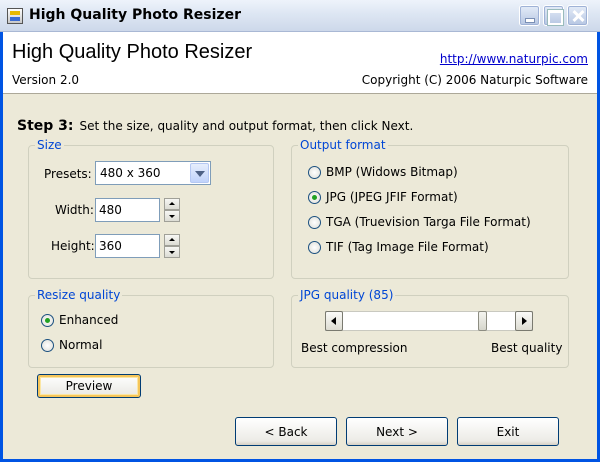 This screenshot has height=462, width=600. I want to click on back-button: < Back, so click(286, 431).